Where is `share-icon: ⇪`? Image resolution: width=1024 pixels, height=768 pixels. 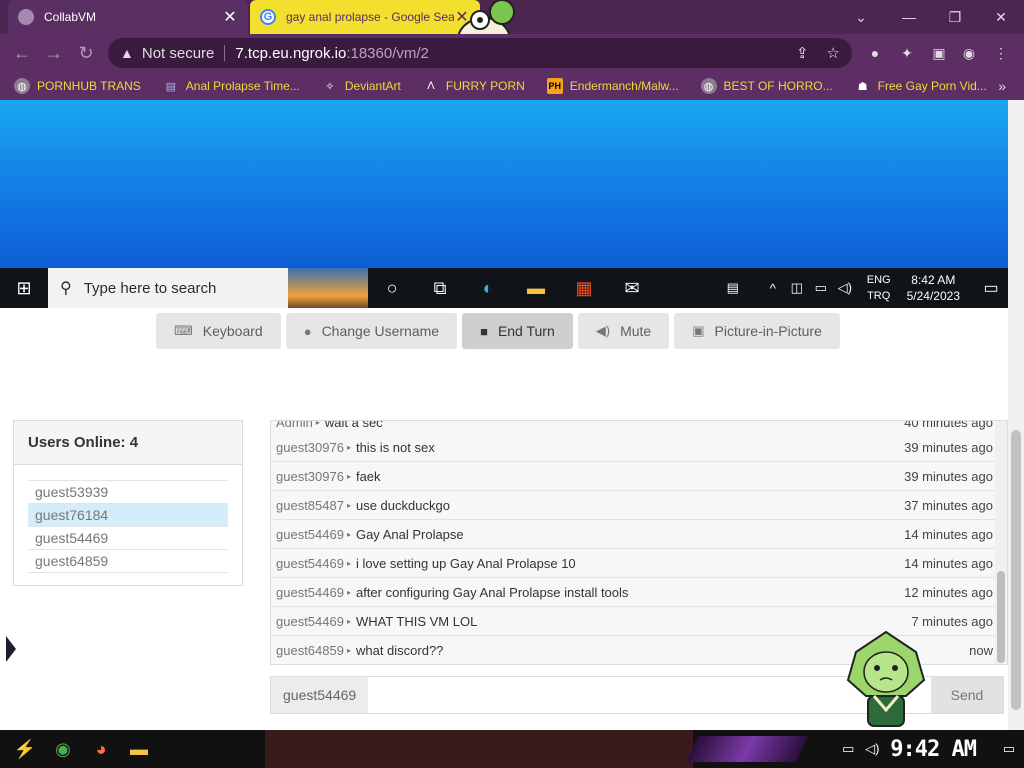 share-icon: ⇪ is located at coordinates (802, 53).